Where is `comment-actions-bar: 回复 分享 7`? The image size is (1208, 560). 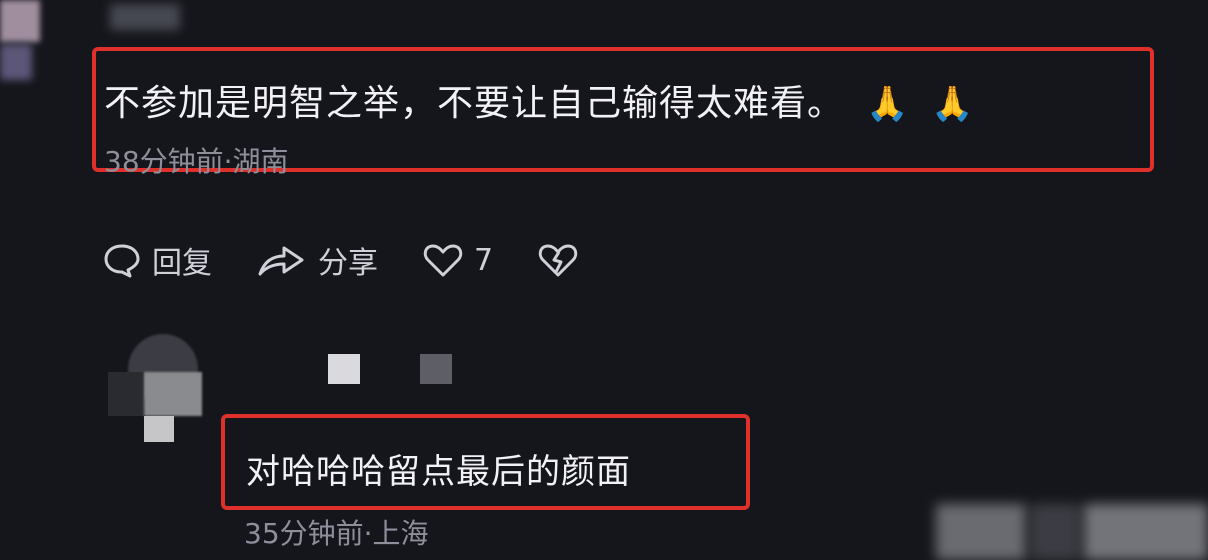 comment-actions-bar: 回复 分享 7 is located at coordinates (367, 260).